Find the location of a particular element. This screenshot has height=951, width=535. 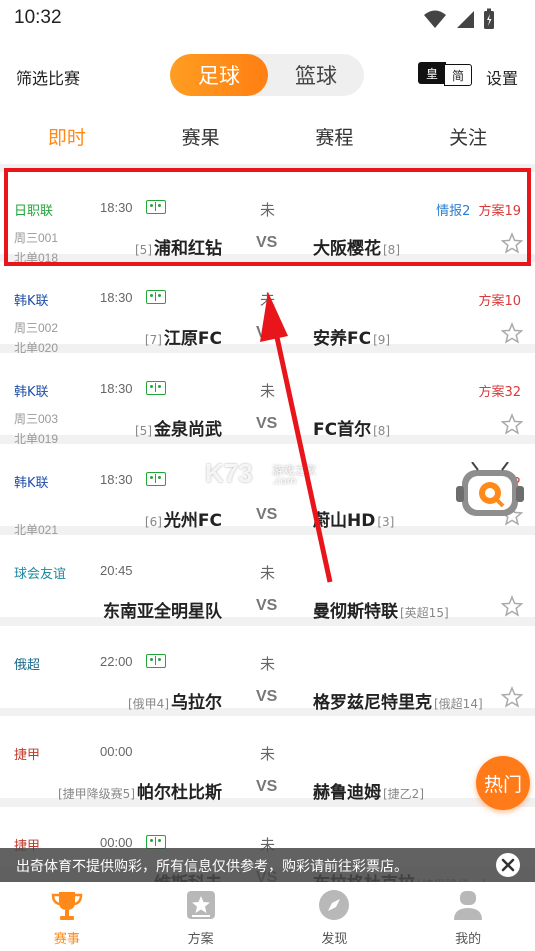

close-notice-button is located at coordinates (508, 865).